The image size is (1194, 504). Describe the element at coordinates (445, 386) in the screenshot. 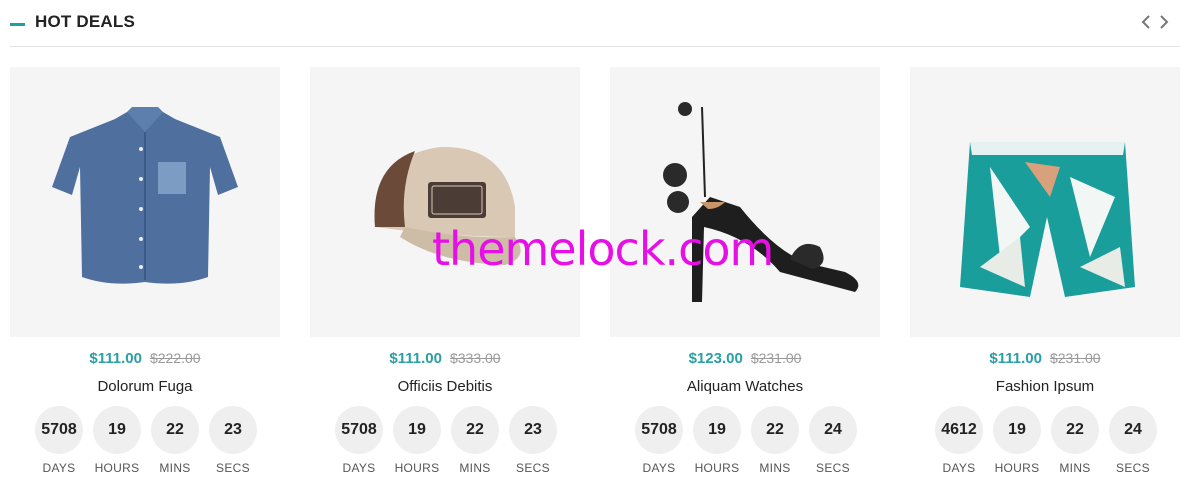

I see `product-name-link: Officiis Debitis` at that location.